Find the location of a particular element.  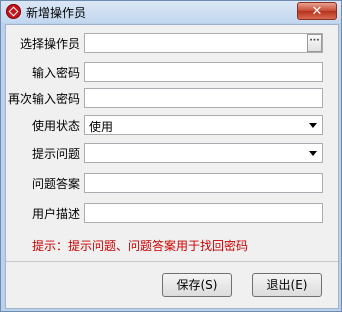

password-label: 输入密码 is located at coordinates (55, 73).